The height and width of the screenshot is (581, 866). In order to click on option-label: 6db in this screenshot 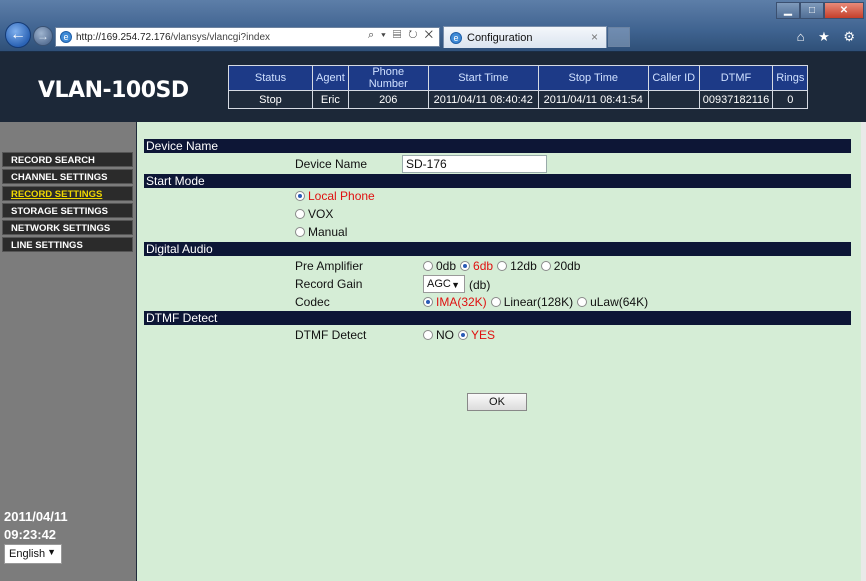, I will do `click(483, 266)`.